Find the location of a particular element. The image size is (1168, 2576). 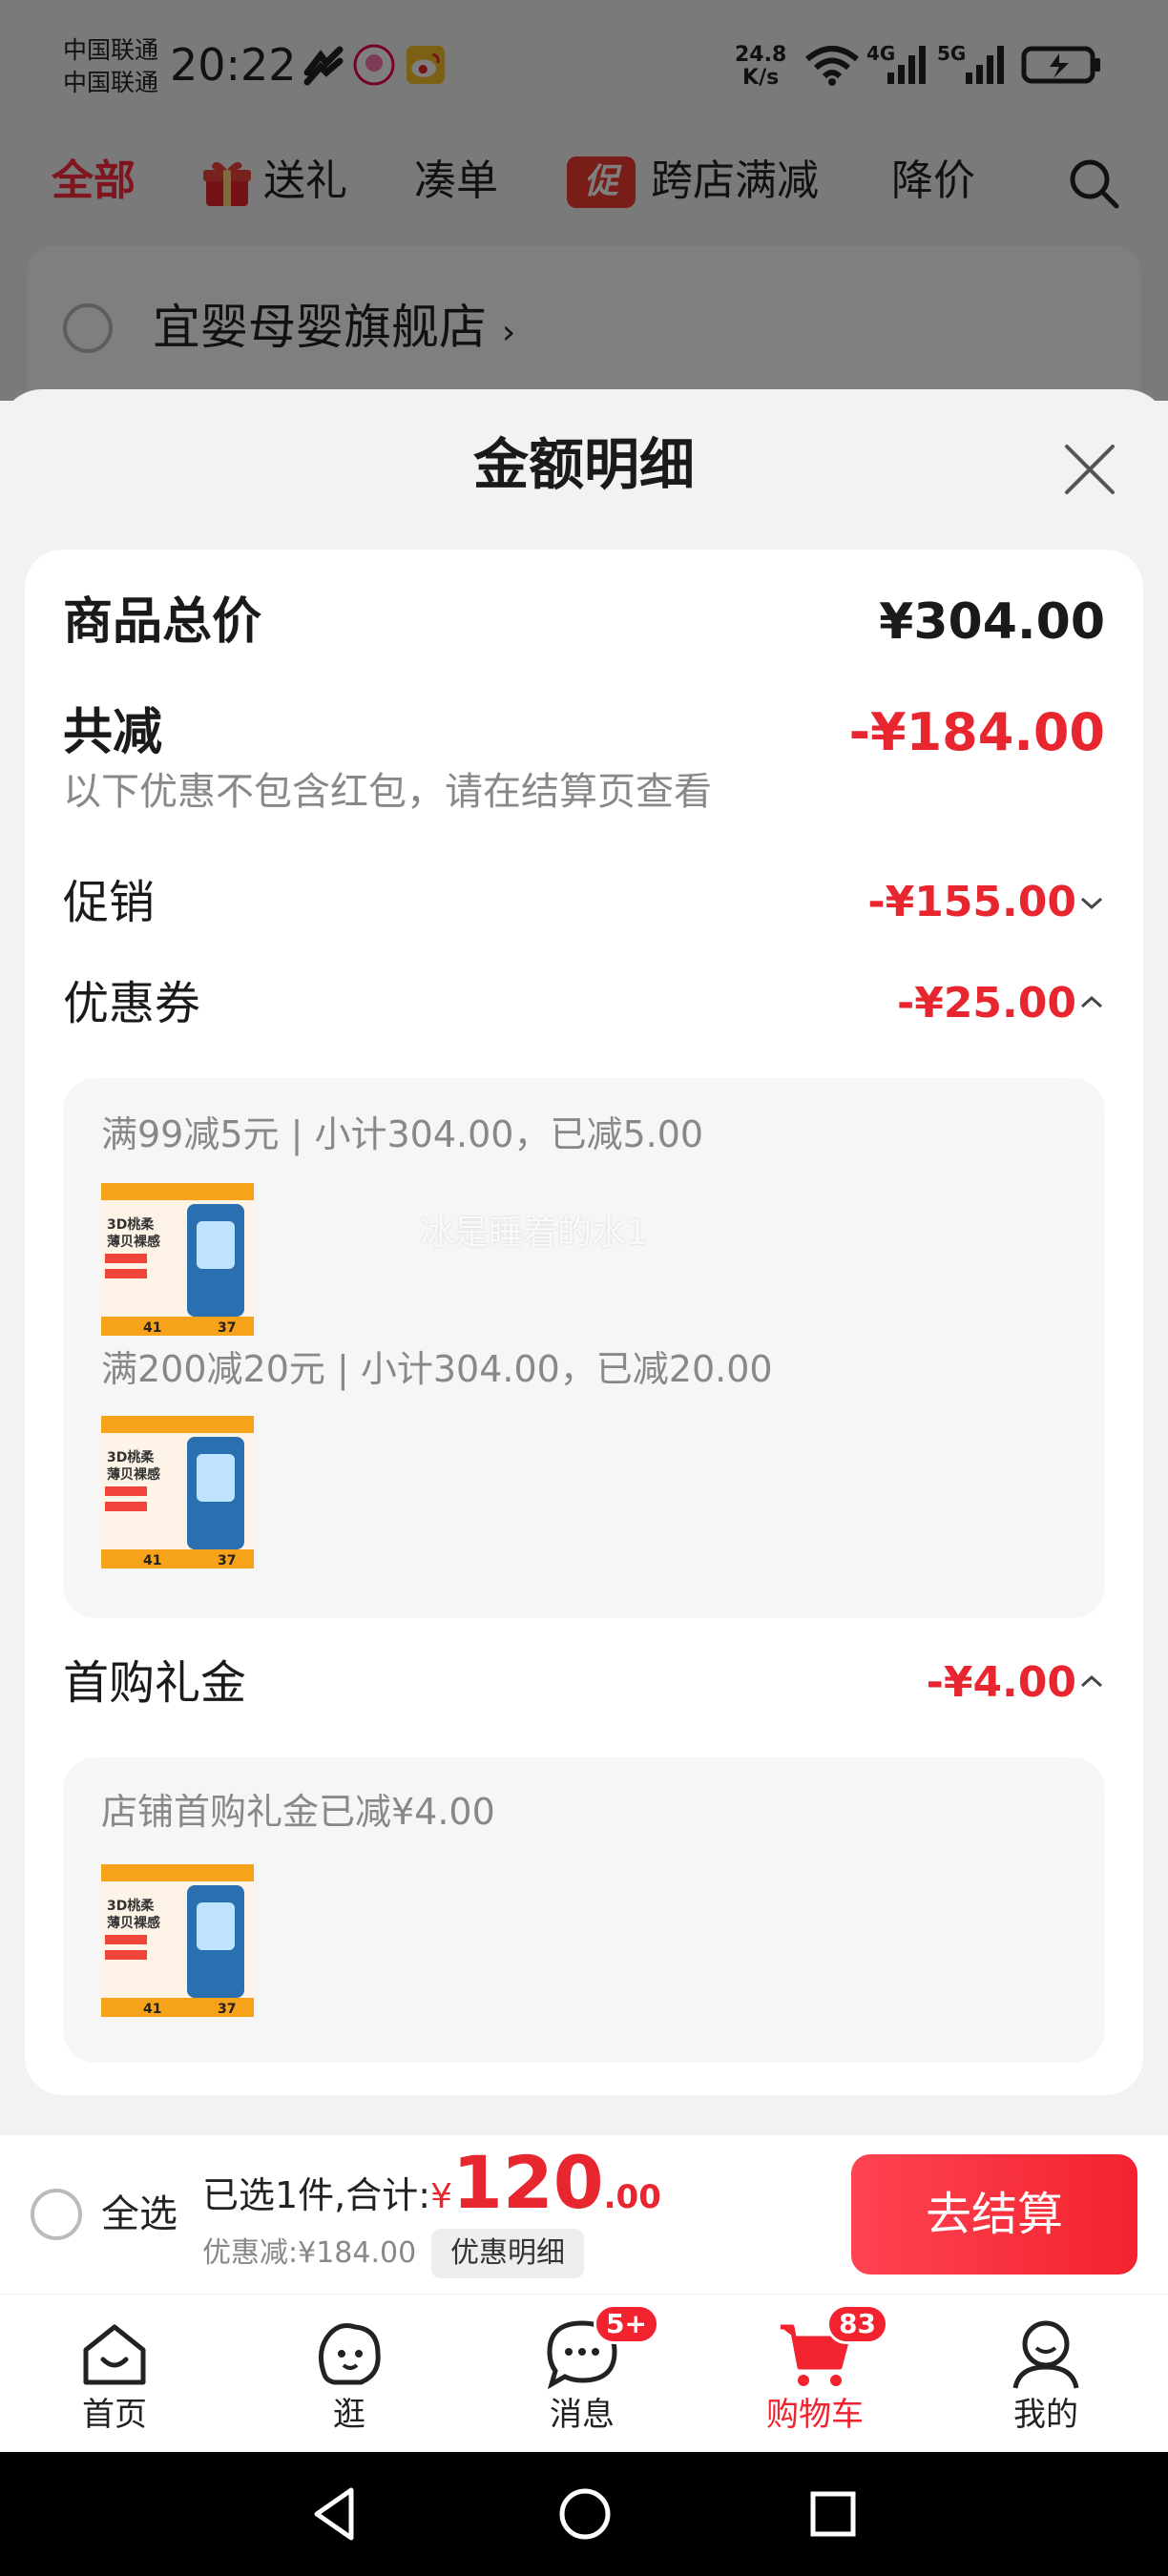

total-integer: 120 is located at coordinates (527, 2182).